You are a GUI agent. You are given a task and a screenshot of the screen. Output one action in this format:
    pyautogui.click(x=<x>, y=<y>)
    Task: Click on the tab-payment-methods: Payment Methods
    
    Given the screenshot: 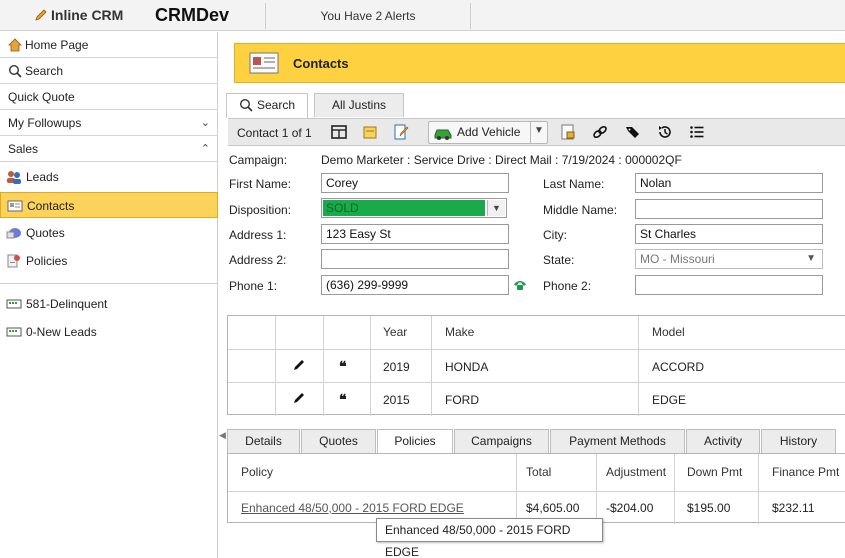 What is the action you would take?
    pyautogui.click(x=617, y=441)
    